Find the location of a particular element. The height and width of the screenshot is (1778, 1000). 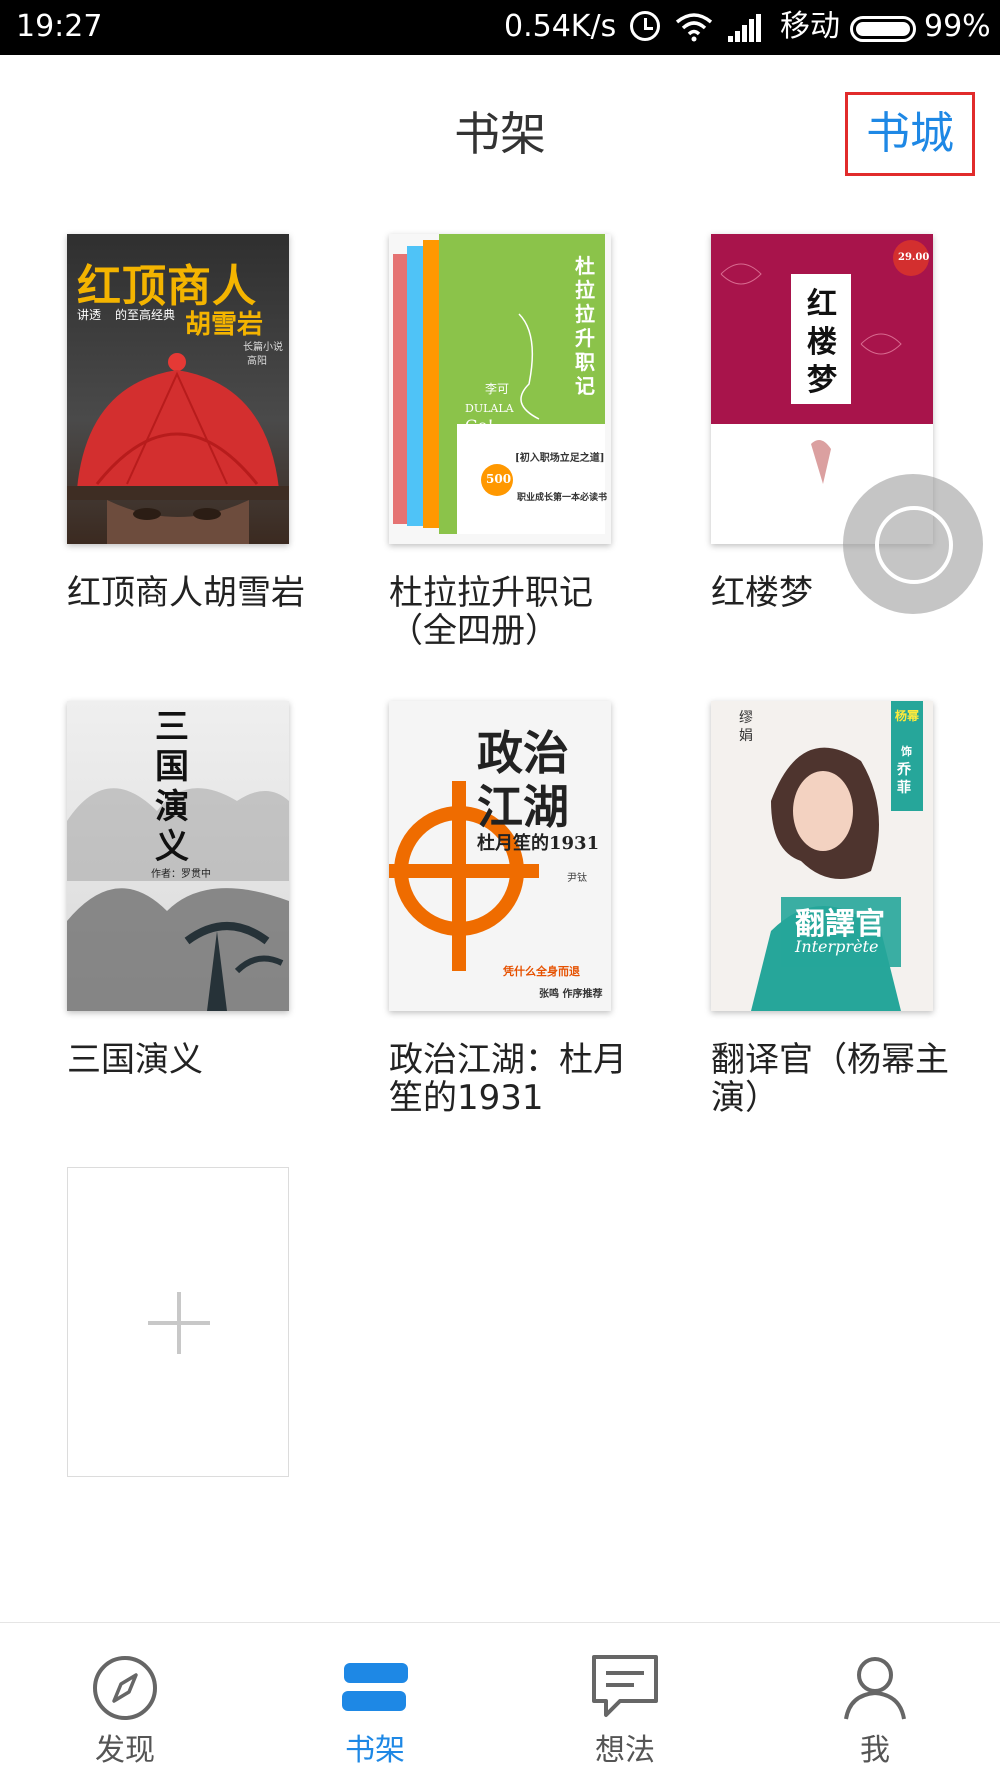

tab-discover-label: 发现 is located at coordinates (125, 1750).